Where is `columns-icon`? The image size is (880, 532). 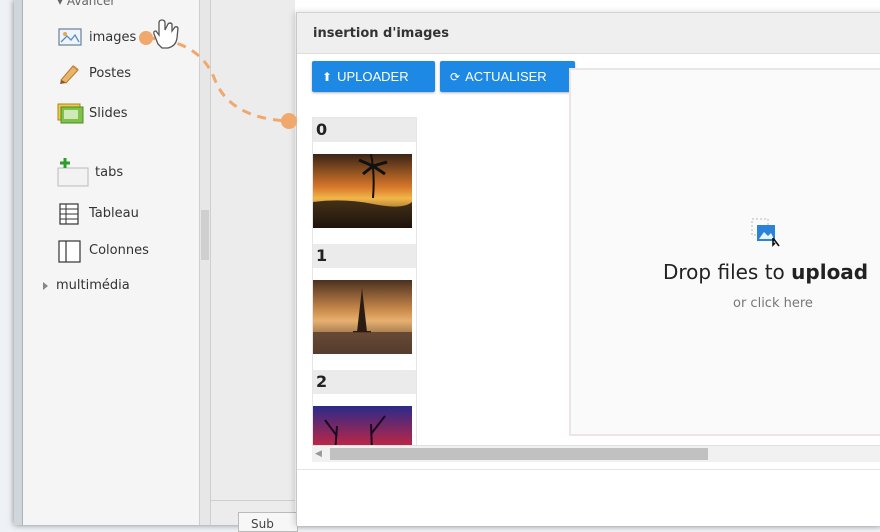 columns-icon is located at coordinates (70, 251).